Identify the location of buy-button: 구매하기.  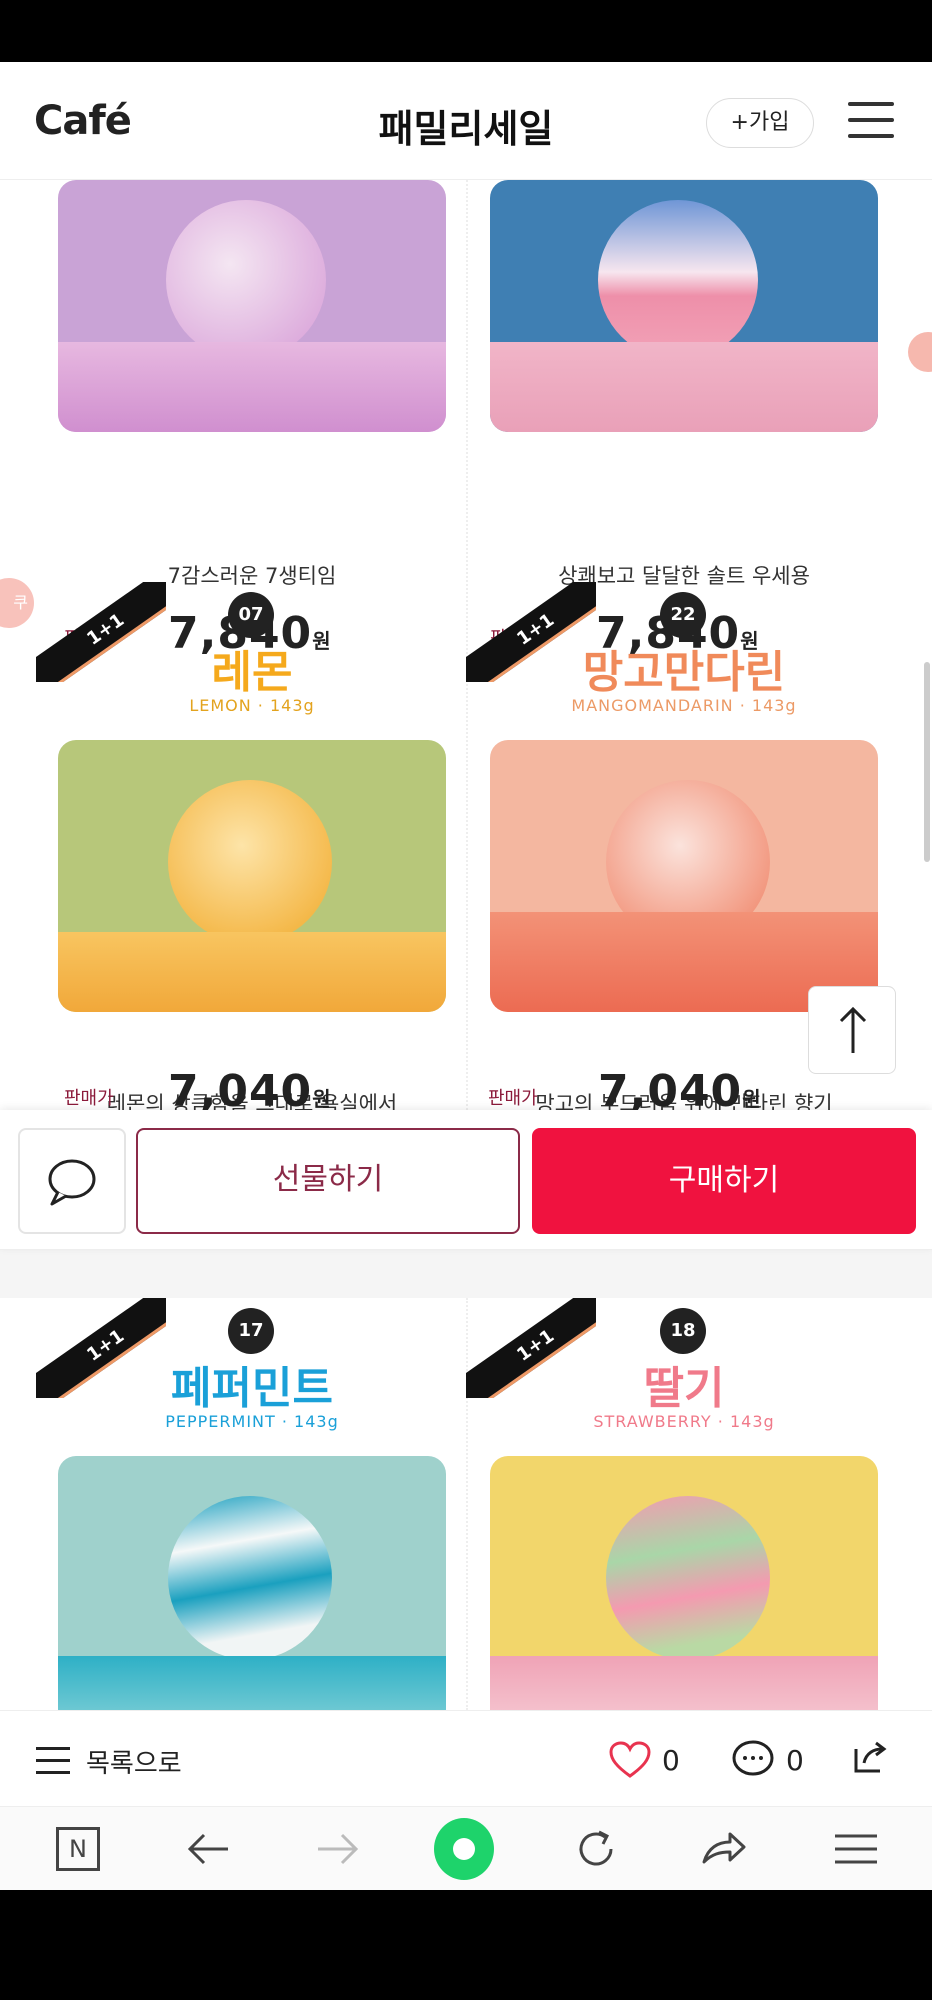
(724, 1181).